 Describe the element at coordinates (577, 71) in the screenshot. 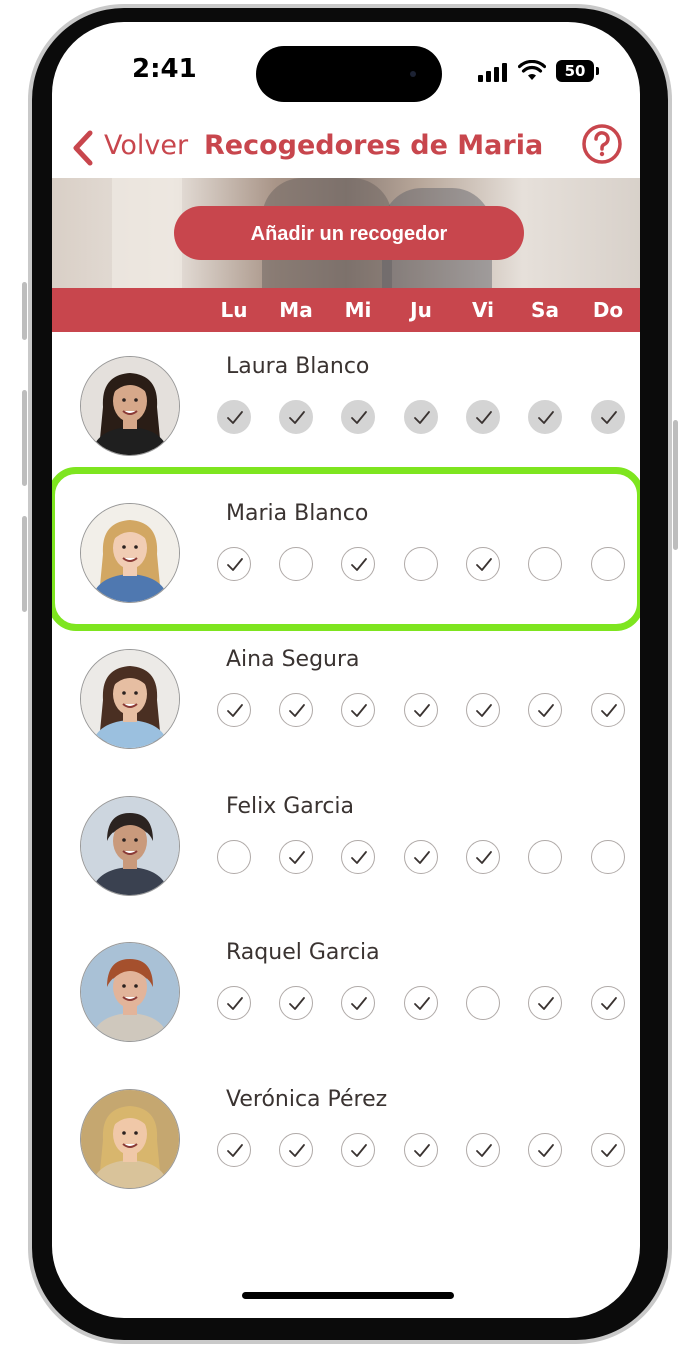

I see `battery-icon: 50` at that location.